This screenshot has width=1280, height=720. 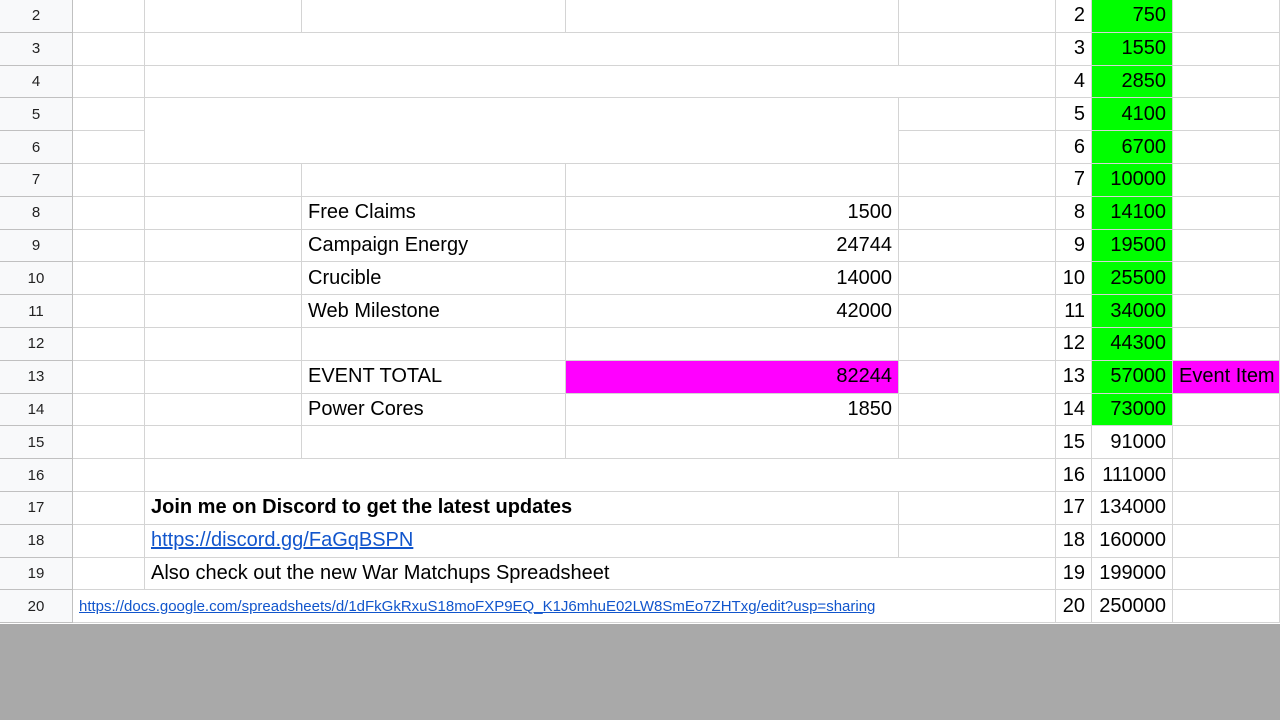 I want to click on summary-label: EVENT TOTAL, so click(x=434, y=377).